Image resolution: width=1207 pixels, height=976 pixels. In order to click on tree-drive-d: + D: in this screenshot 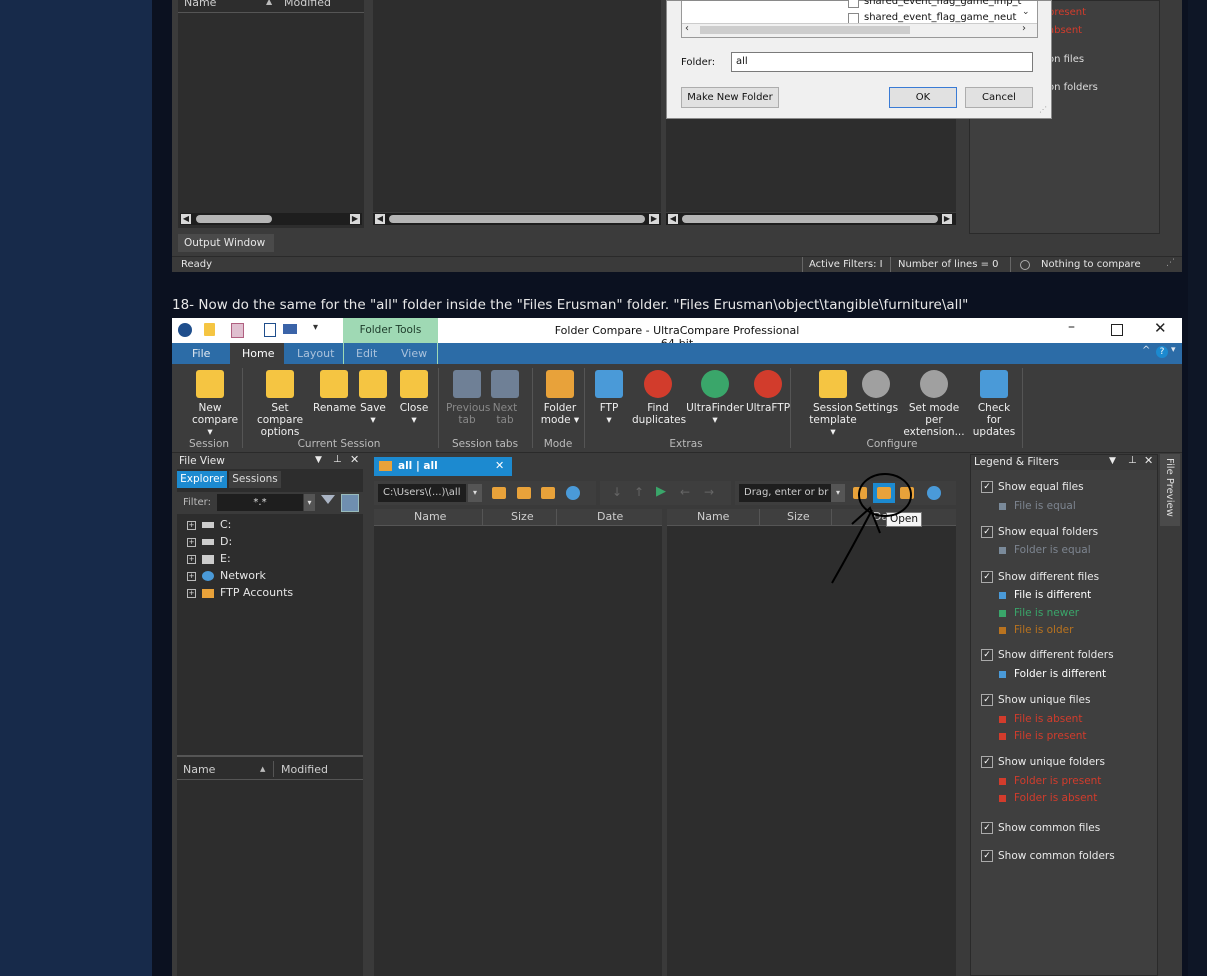, I will do `click(209, 541)`.